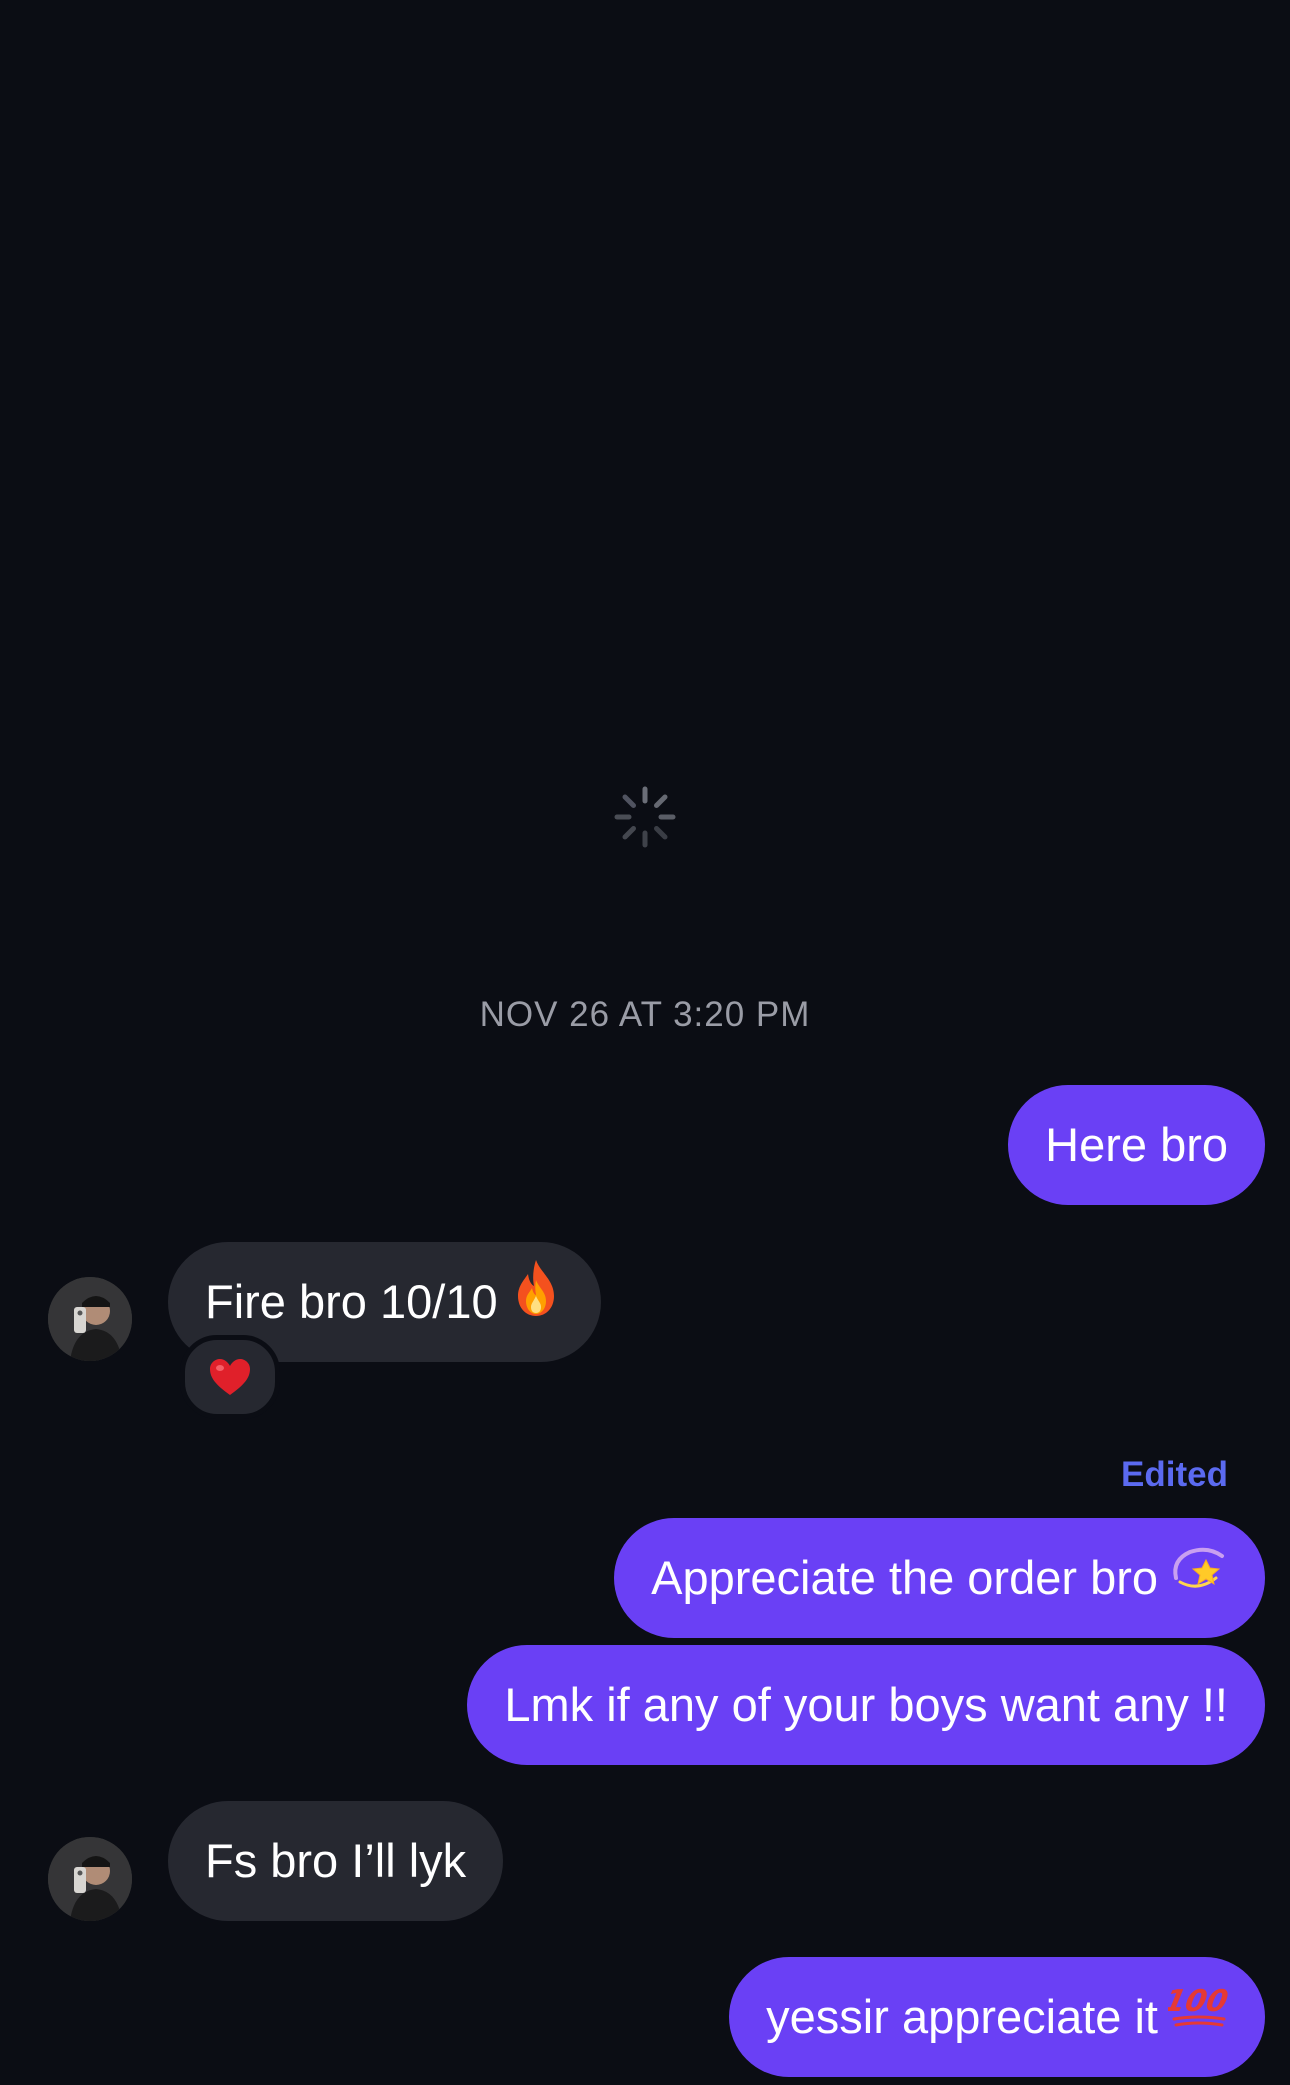 This screenshot has width=1290, height=2085. I want to click on heart-icon, so click(230, 1377).